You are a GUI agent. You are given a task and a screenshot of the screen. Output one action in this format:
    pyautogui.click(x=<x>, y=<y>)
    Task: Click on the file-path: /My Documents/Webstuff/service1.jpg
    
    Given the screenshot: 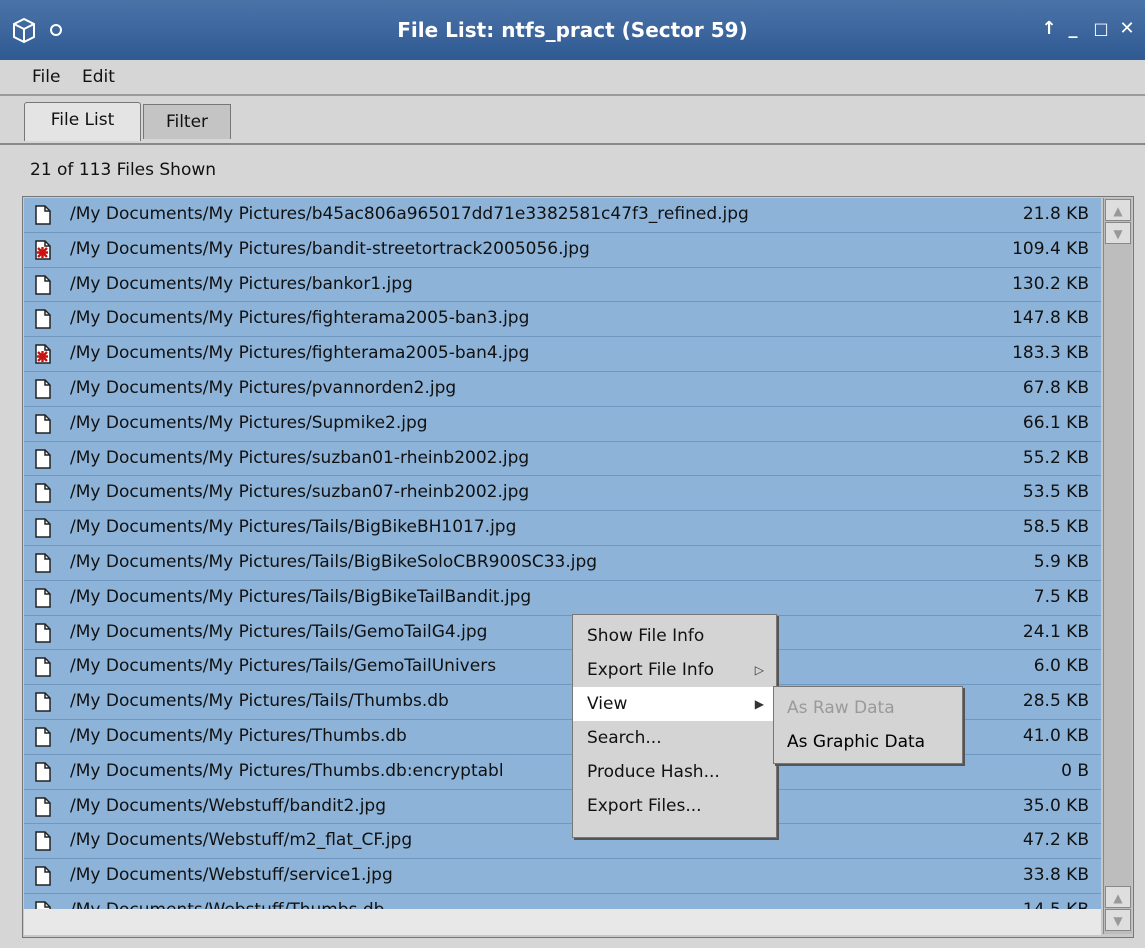 What is the action you would take?
    pyautogui.click(x=231, y=875)
    